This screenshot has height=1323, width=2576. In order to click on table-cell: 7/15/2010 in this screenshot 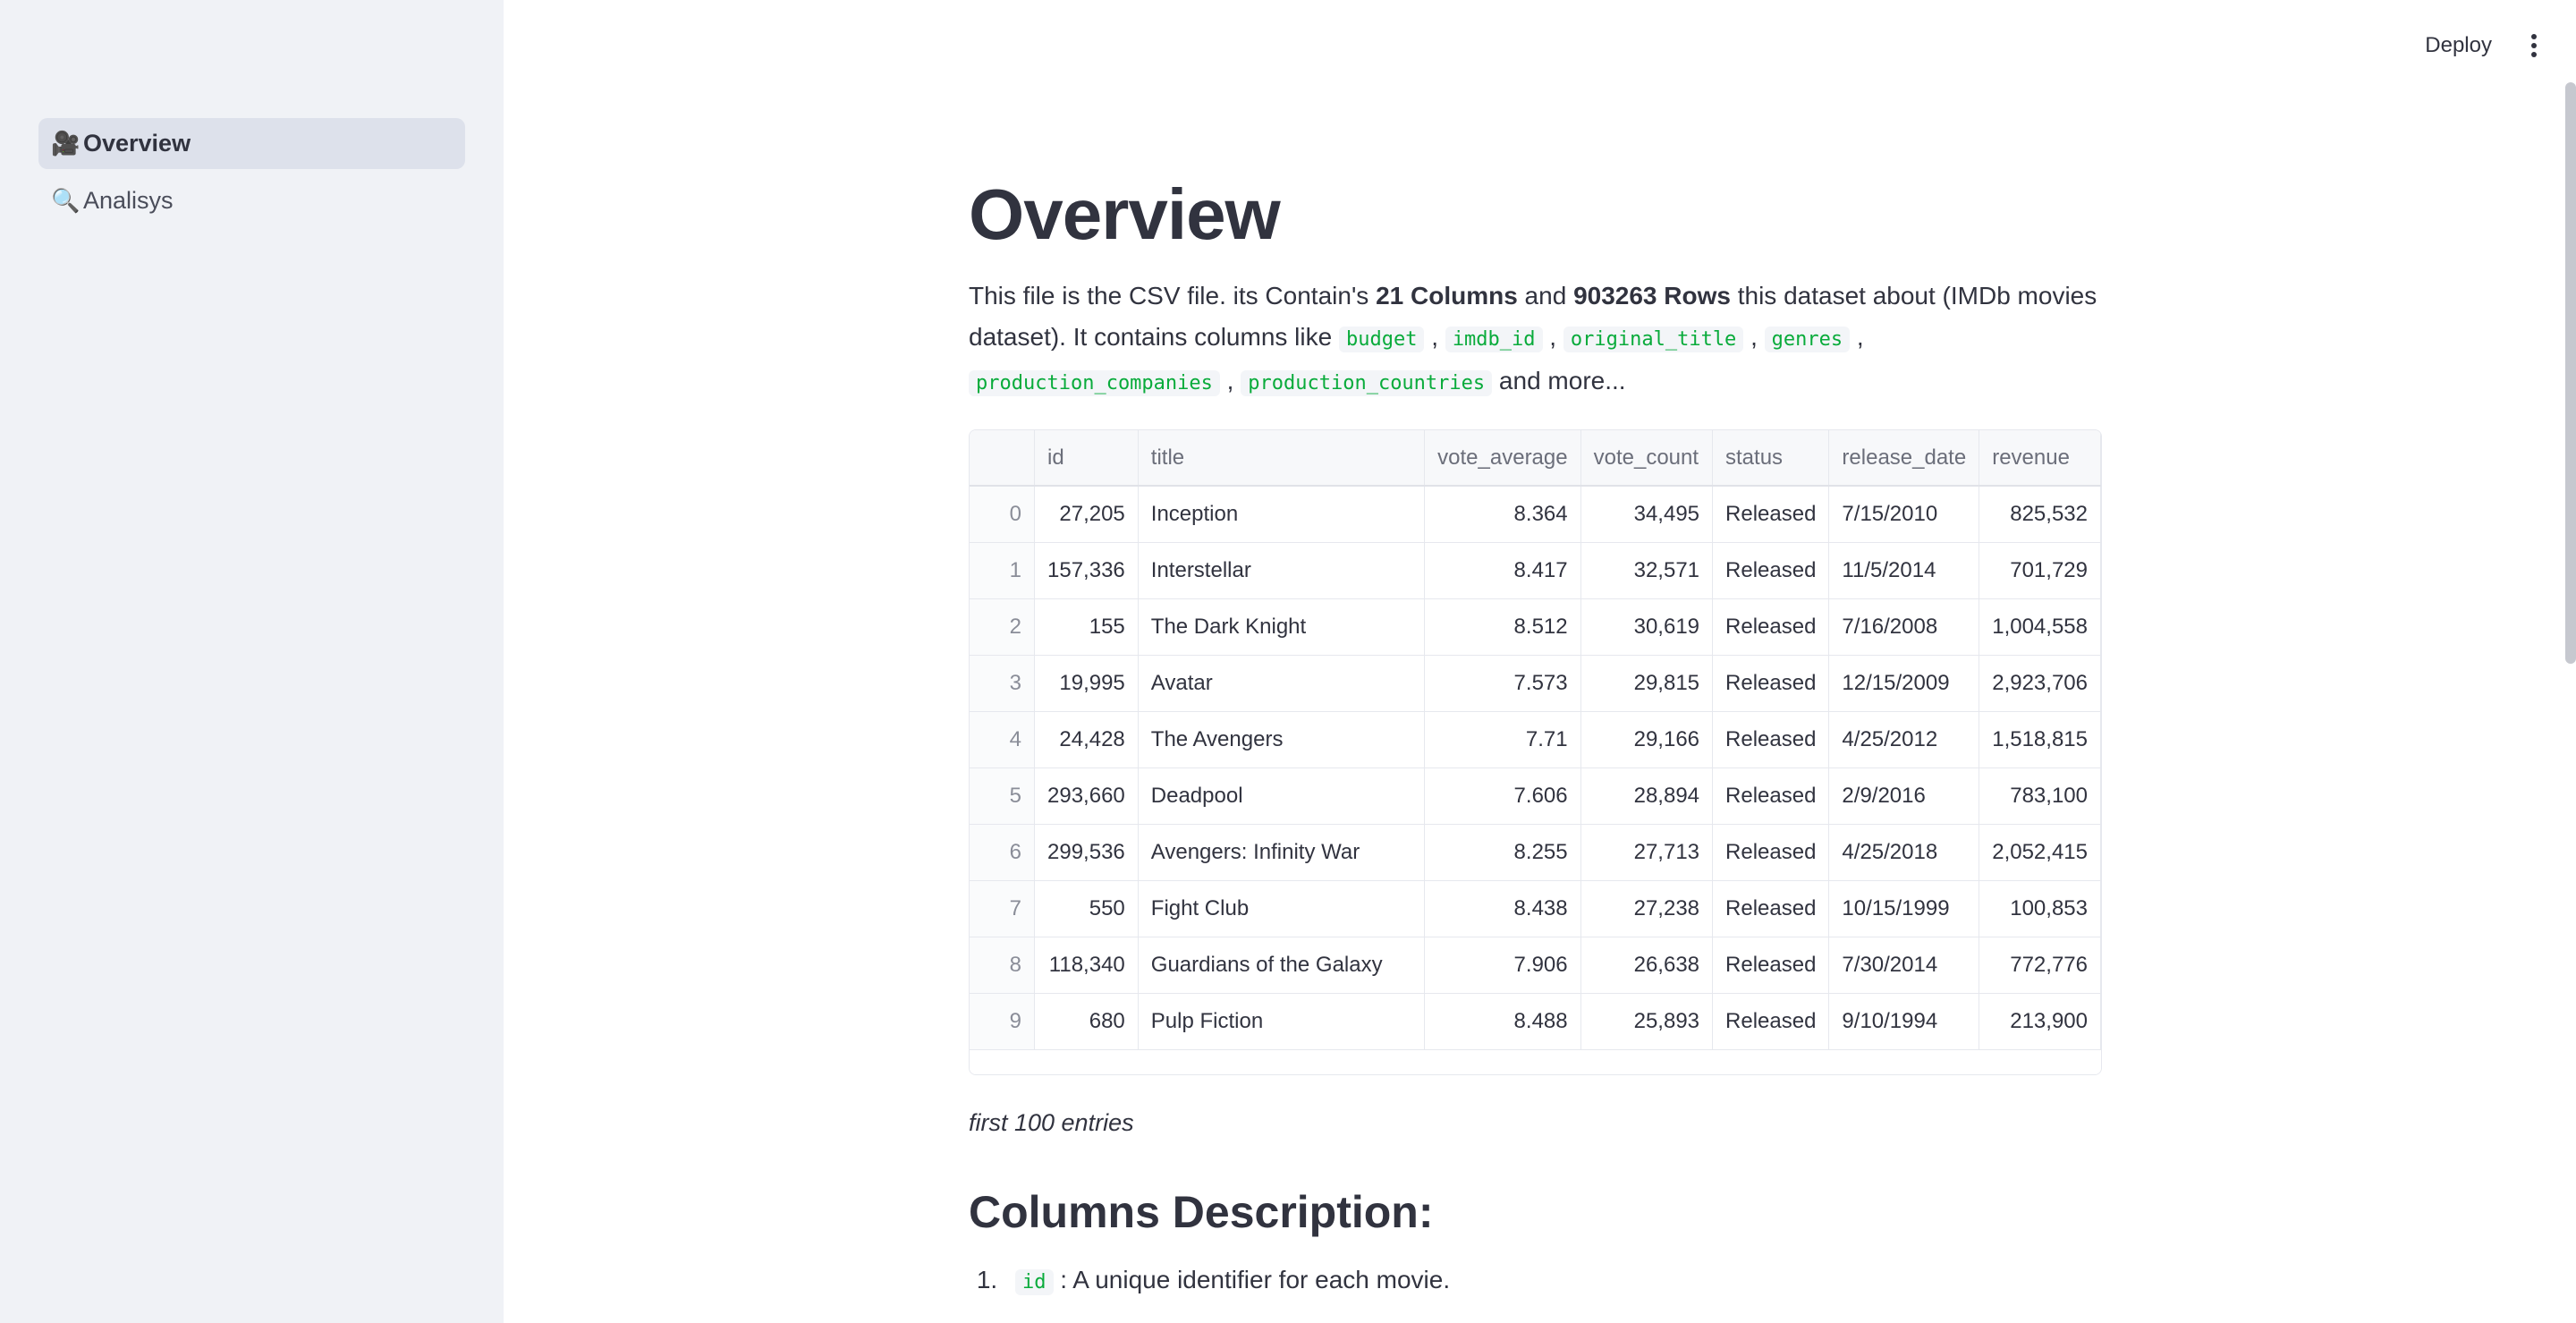, I will do `click(1904, 514)`.